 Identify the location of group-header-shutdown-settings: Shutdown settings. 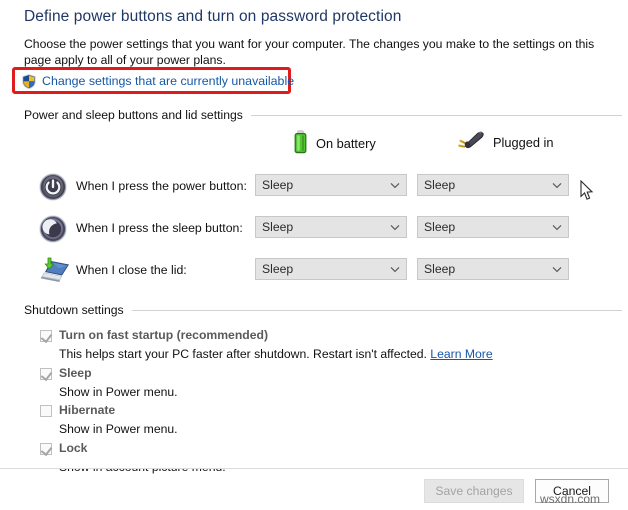
(323, 310).